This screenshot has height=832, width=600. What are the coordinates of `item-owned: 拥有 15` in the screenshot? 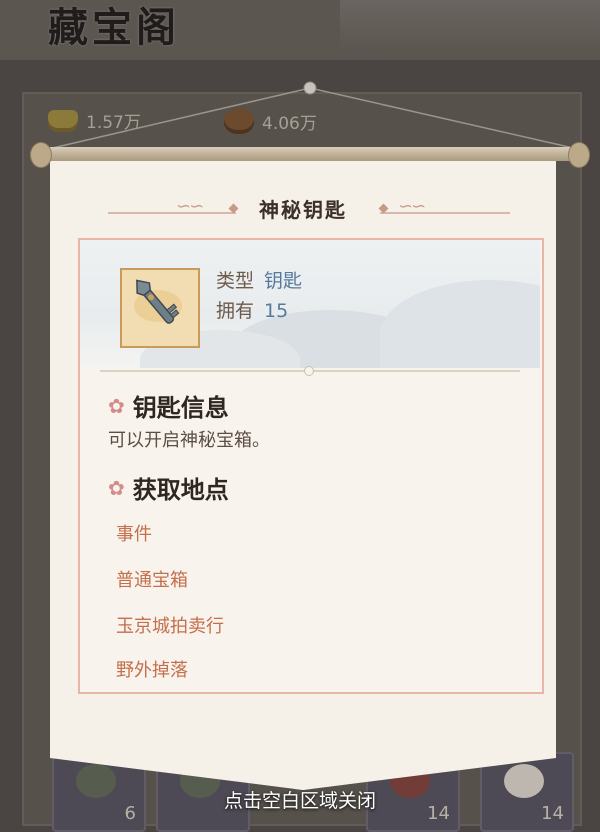 It's located at (252, 309).